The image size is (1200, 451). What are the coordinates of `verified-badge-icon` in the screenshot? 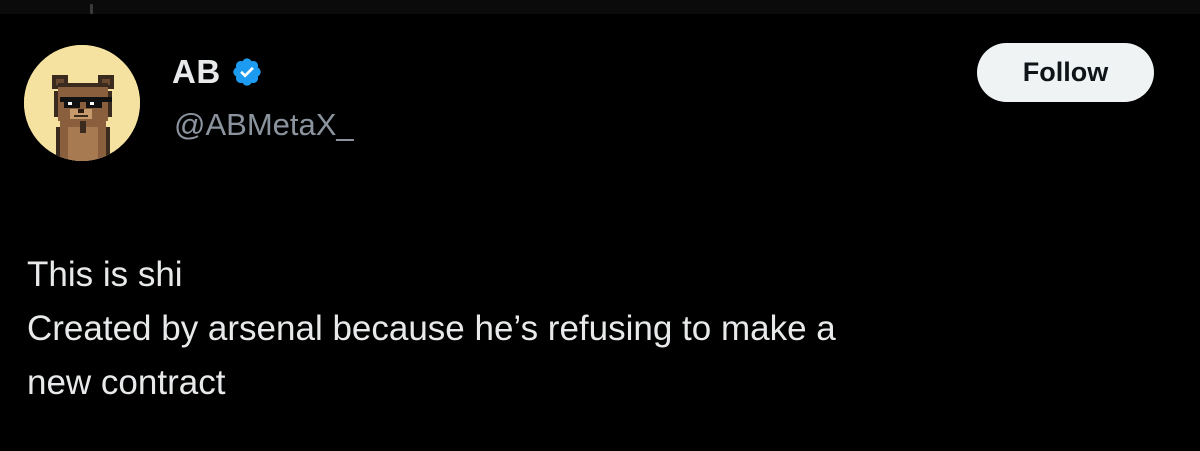 It's located at (247, 72).